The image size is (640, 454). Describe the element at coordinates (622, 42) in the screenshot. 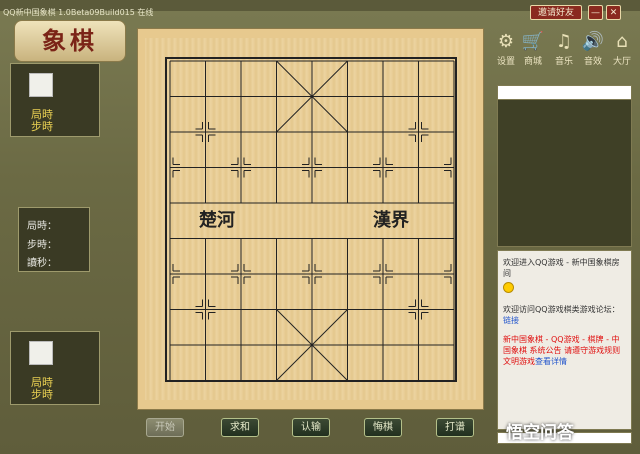

I see `home-icon: ⌂` at that location.